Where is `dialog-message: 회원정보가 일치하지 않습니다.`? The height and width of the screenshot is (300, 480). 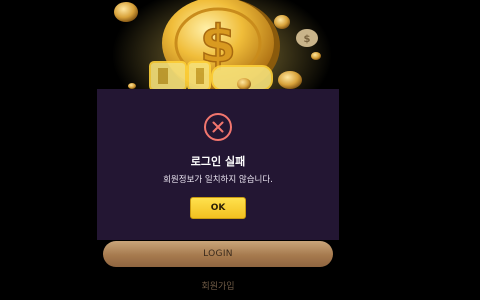
dialog-message: 회원정보가 일치하지 않습니다. is located at coordinates (218, 180).